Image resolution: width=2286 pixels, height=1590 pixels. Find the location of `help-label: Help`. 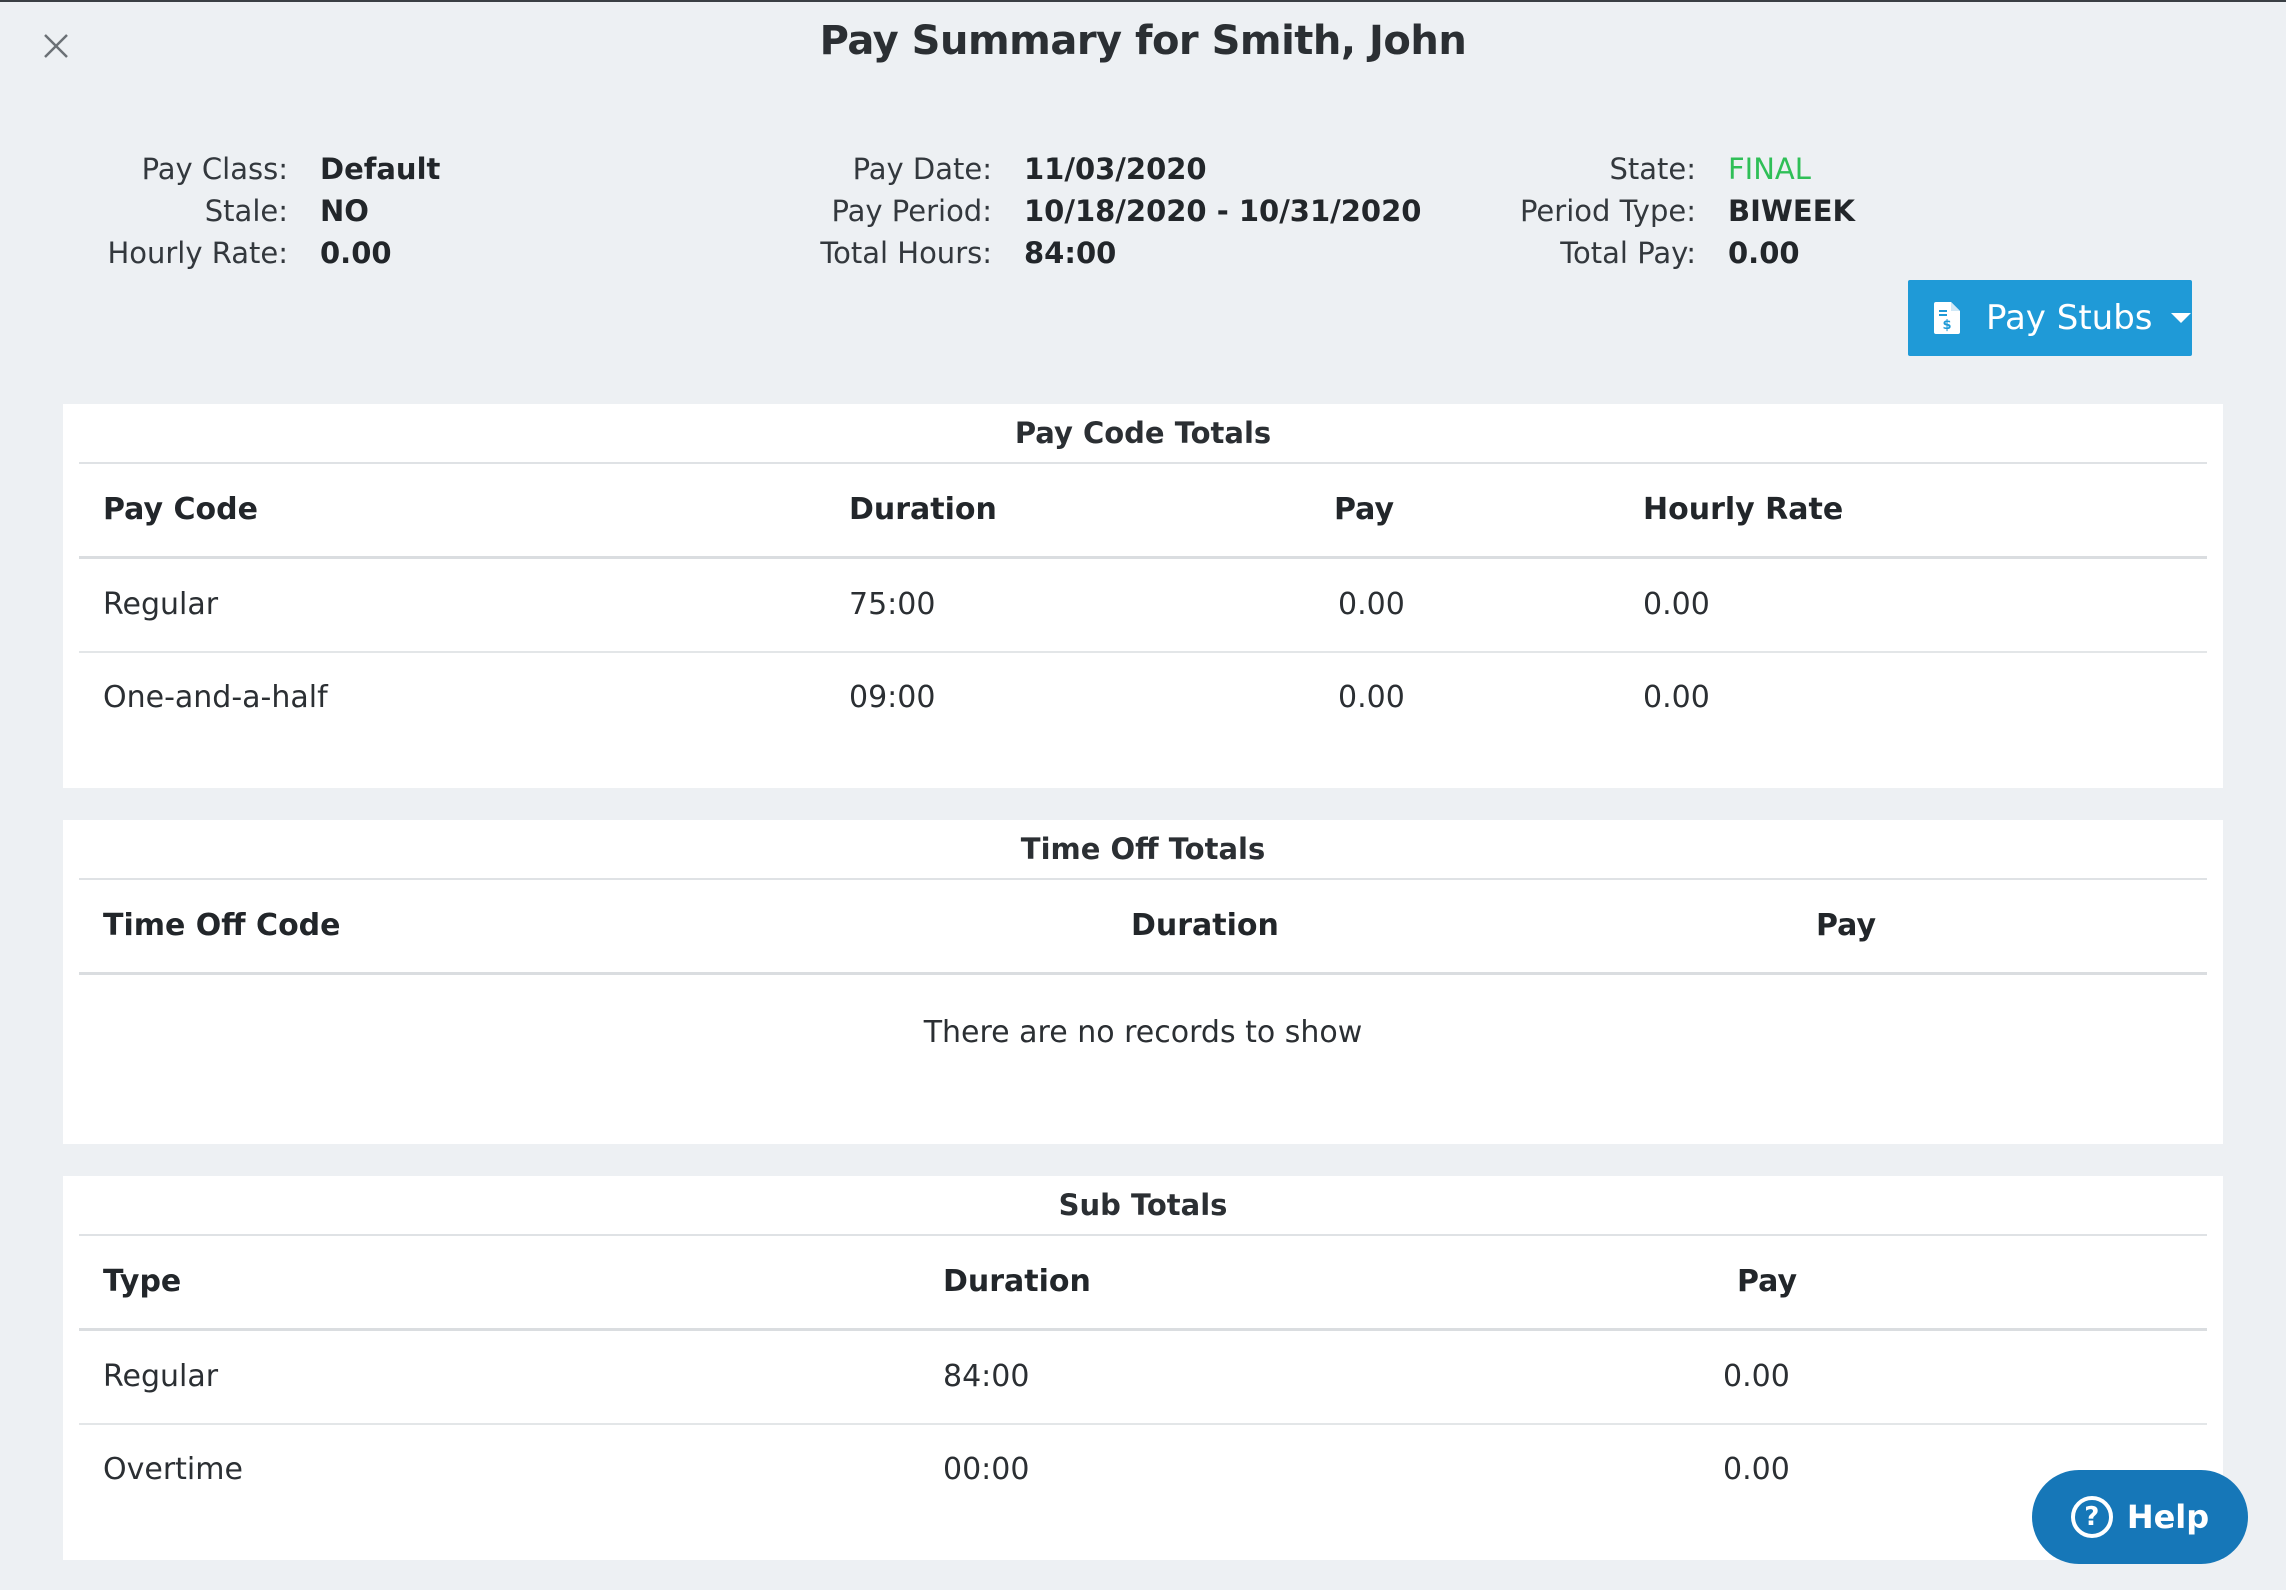

help-label: Help is located at coordinates (2168, 1517).